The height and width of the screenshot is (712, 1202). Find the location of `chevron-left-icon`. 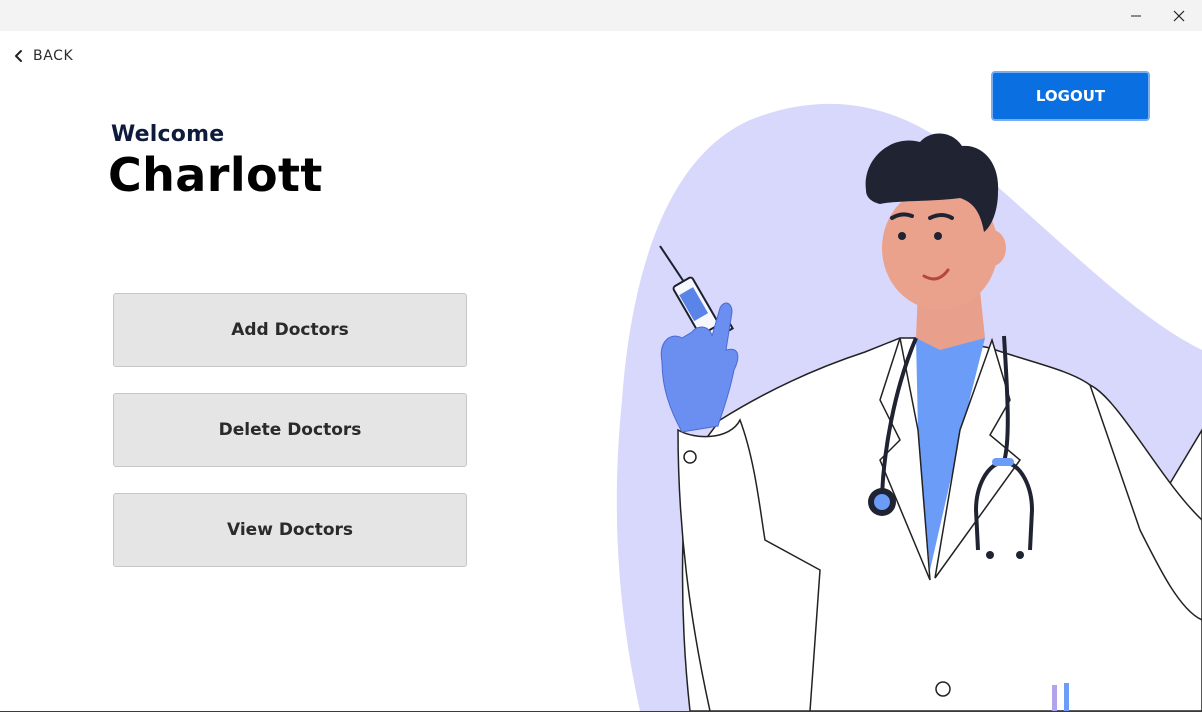

chevron-left-icon is located at coordinates (18, 56).